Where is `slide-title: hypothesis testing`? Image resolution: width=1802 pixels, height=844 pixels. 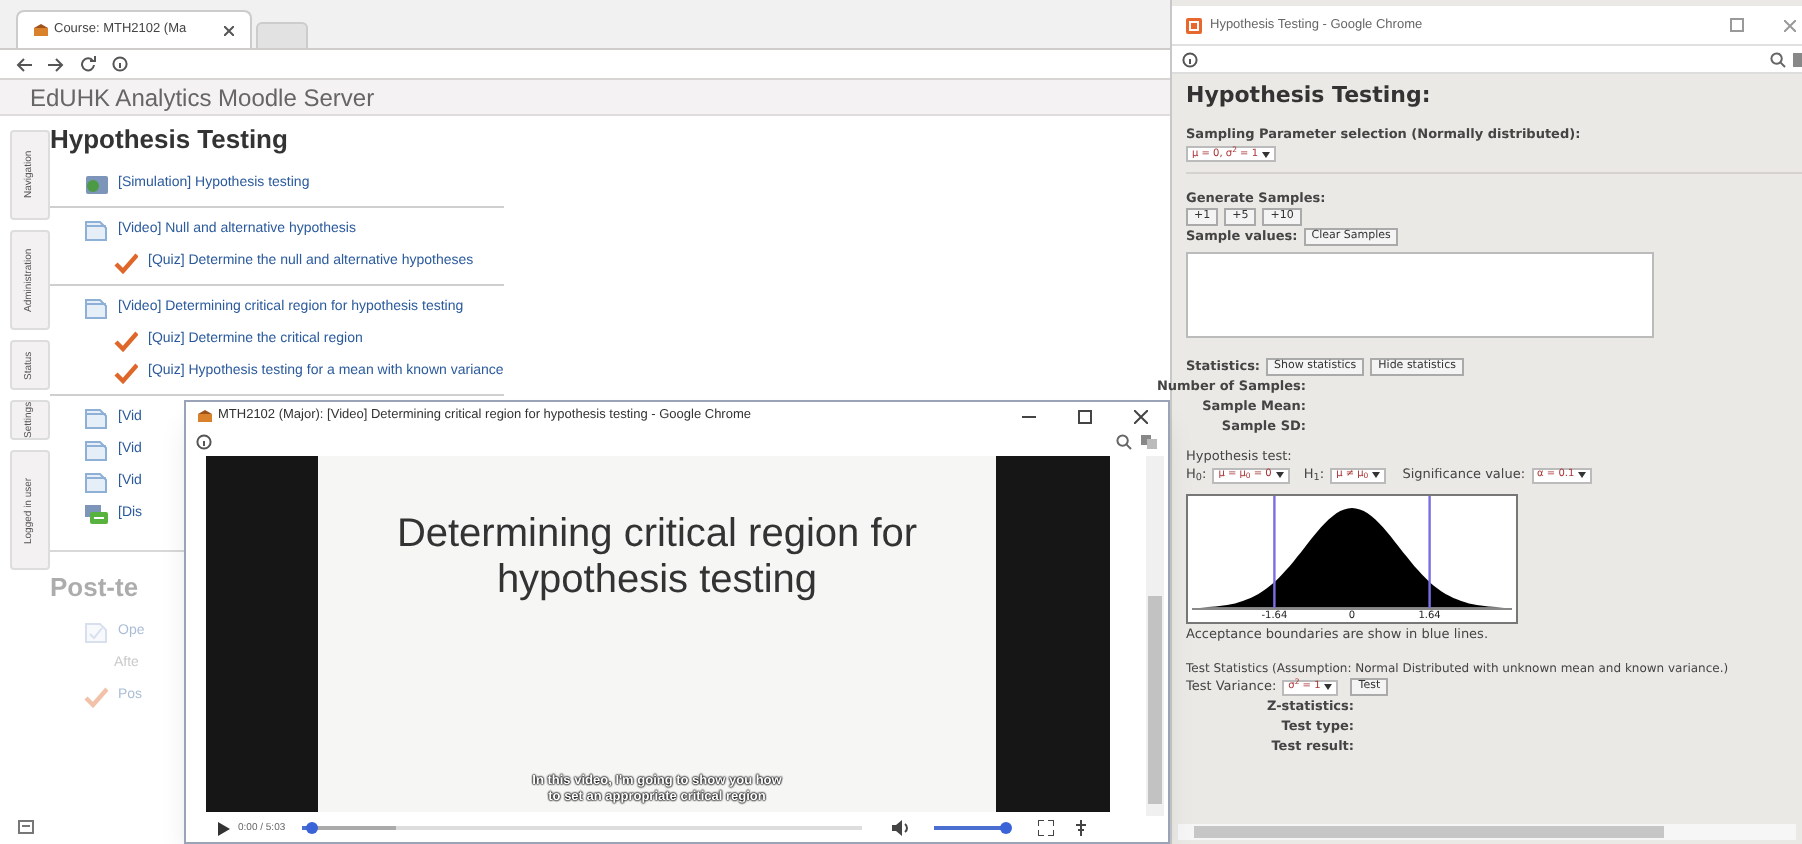
slide-title: hypothesis testing is located at coordinates (657, 580).